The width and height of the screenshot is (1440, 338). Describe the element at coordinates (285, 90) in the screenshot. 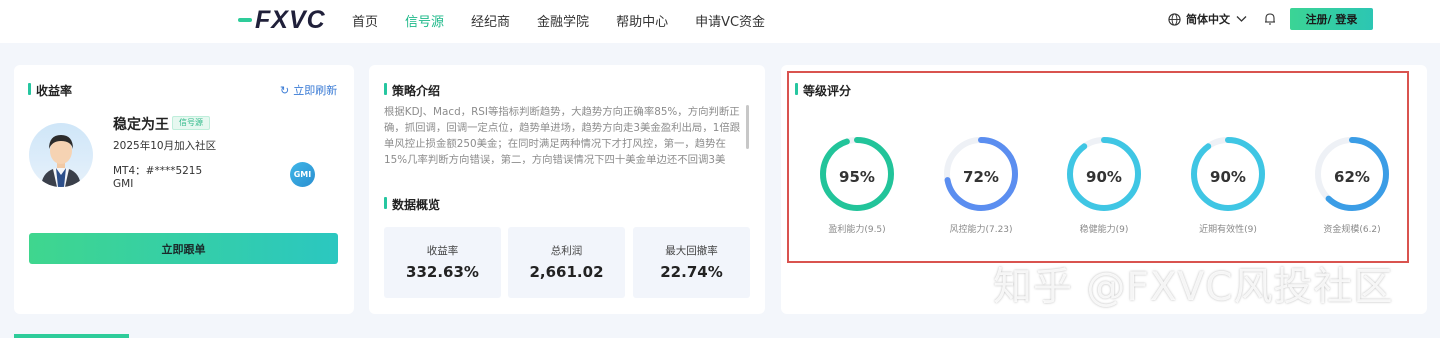

I see `refresh-icon: ↻` at that location.